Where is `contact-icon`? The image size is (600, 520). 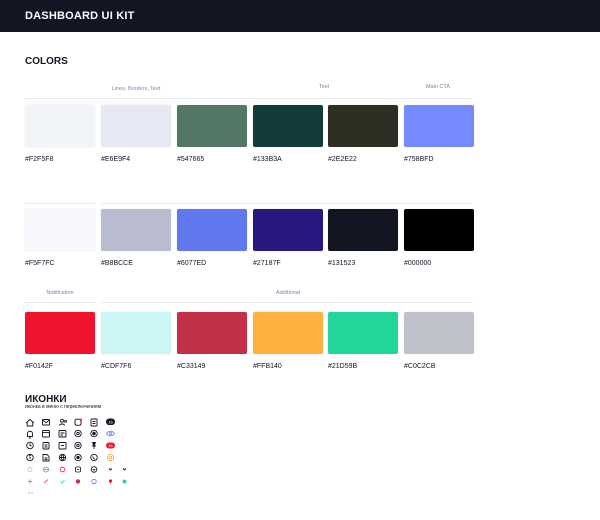 contact-icon is located at coordinates (62, 469).